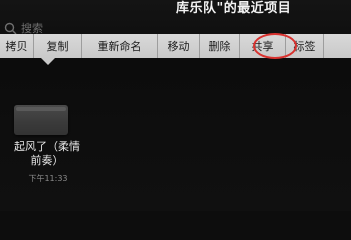 This screenshot has width=351, height=240. I want to click on menu-item-label: 标签, so click(304, 46).